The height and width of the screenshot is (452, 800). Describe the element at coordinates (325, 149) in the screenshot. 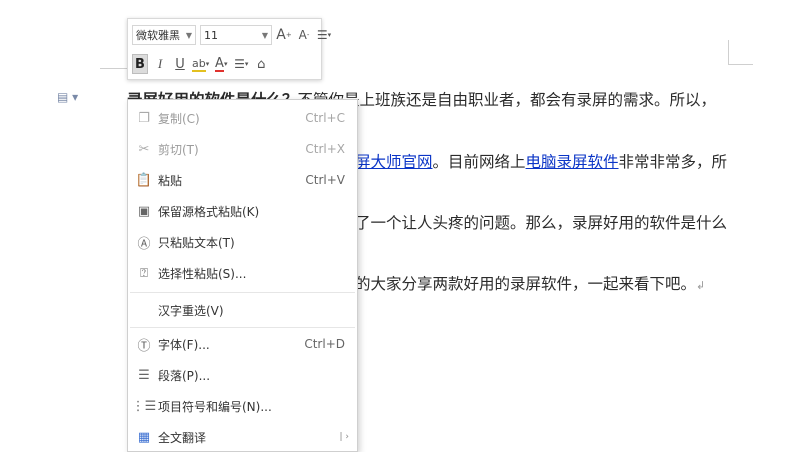

I see `menu-item-shortcut: Ctrl+X` at that location.